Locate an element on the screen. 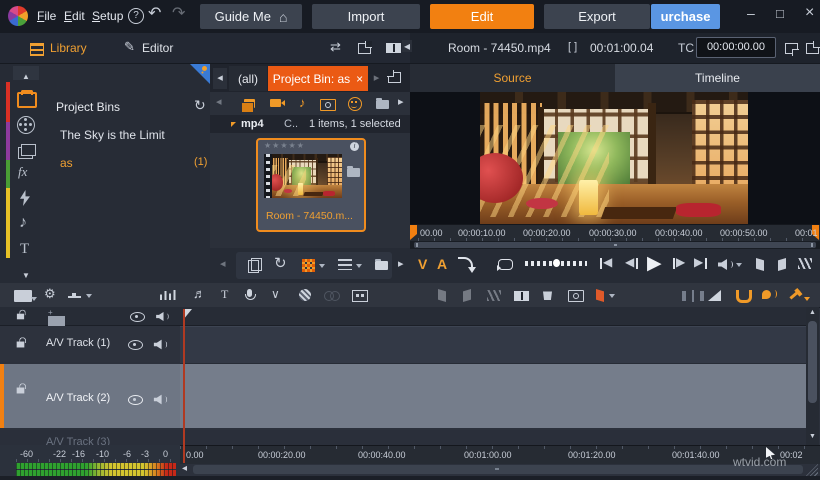 The image size is (820, 480). play-button: ▶ is located at coordinates (654, 263).